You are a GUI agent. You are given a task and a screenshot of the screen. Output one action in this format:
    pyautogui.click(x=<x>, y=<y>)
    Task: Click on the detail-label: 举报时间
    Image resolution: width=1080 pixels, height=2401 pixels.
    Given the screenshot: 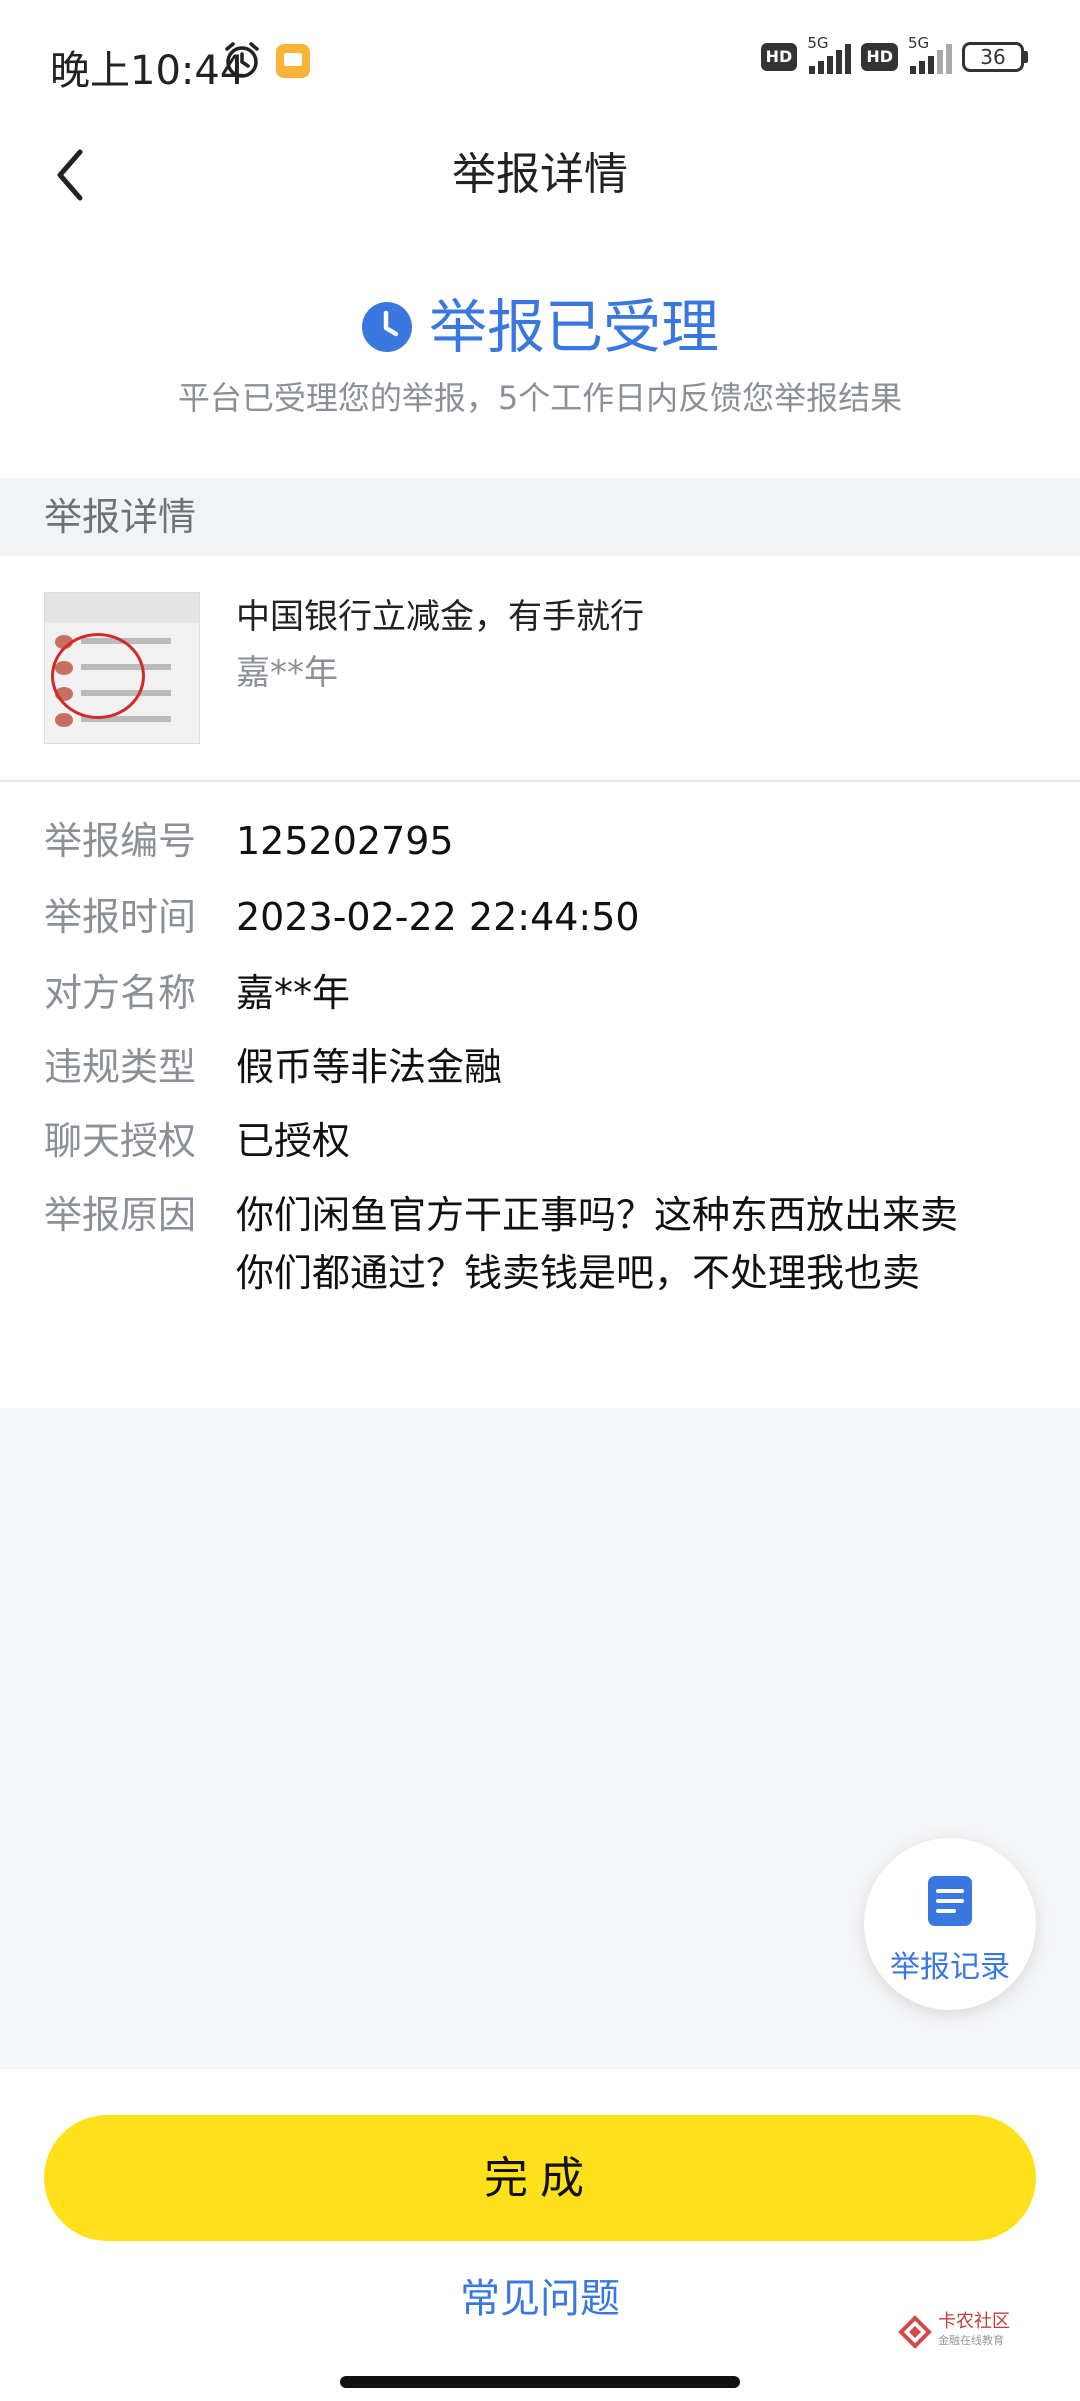 What is the action you would take?
    pyautogui.click(x=120, y=917)
    